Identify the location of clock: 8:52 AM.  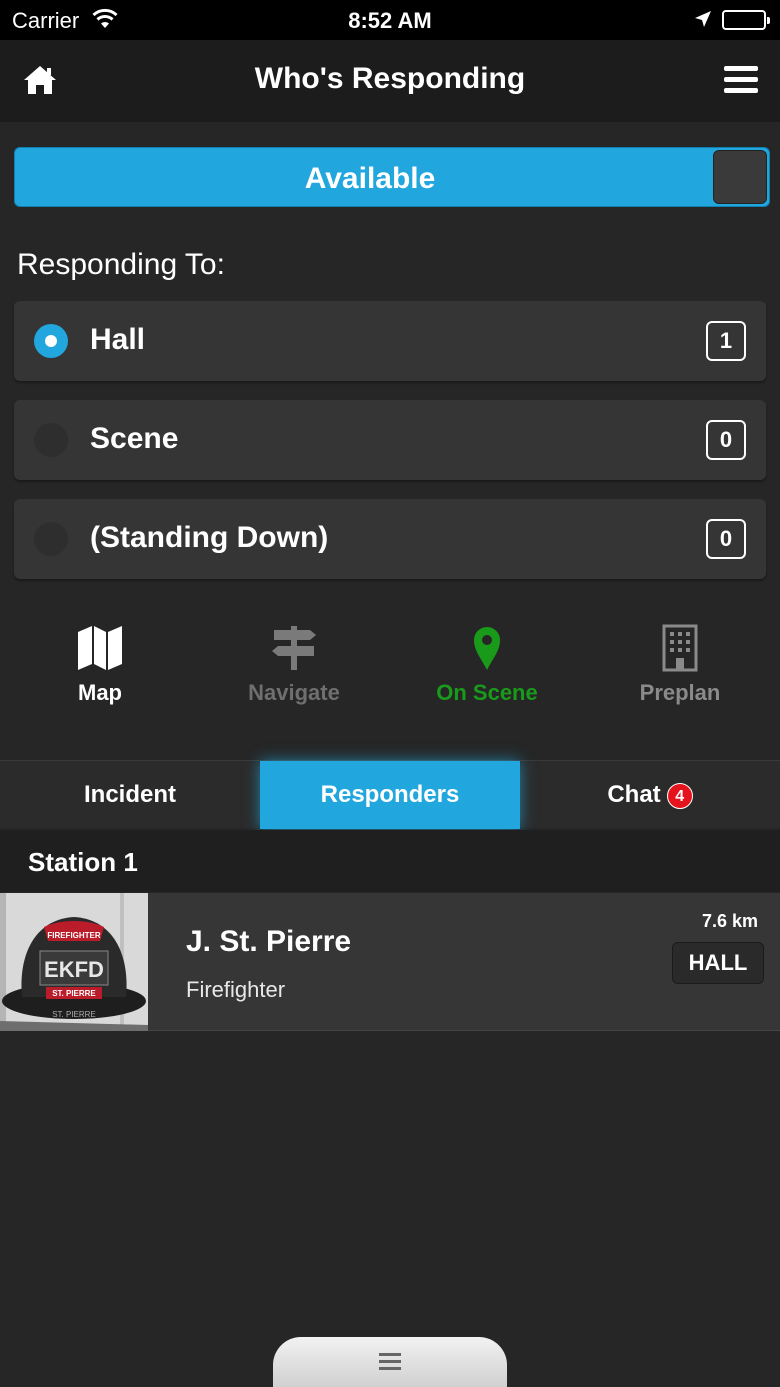
(390, 20).